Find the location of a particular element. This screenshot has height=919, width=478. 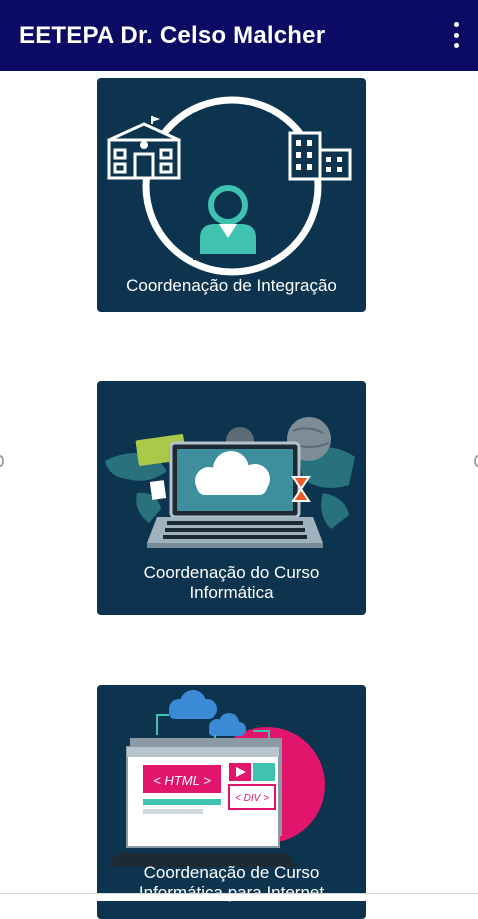

right-edge-indicator is located at coordinates (476, 461).